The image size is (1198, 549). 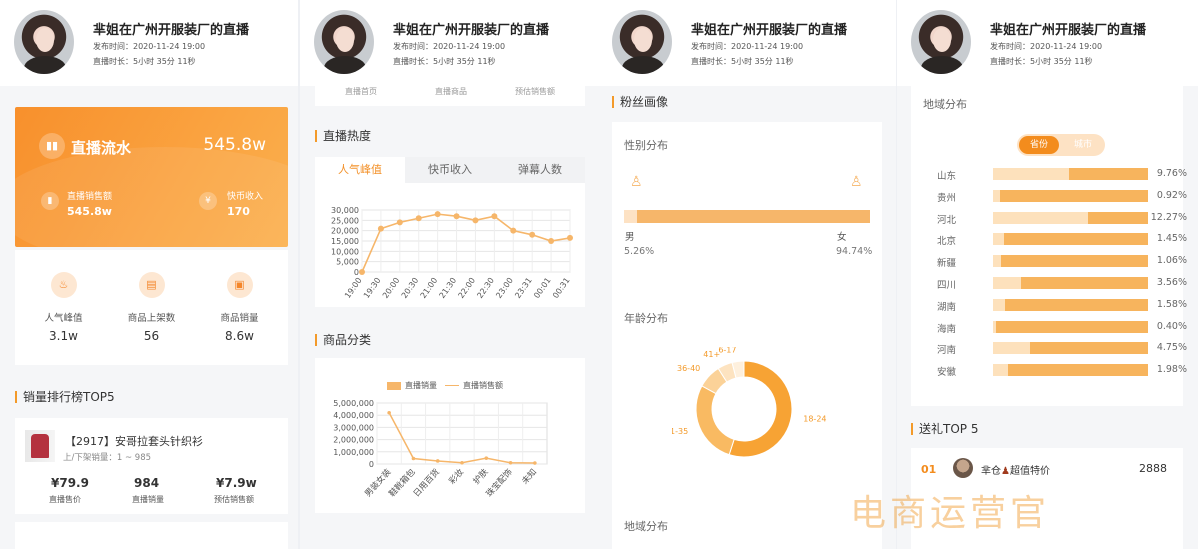 What do you see at coordinates (461, 438) in the screenshot?
I see `category-series-line` at bounding box center [461, 438].